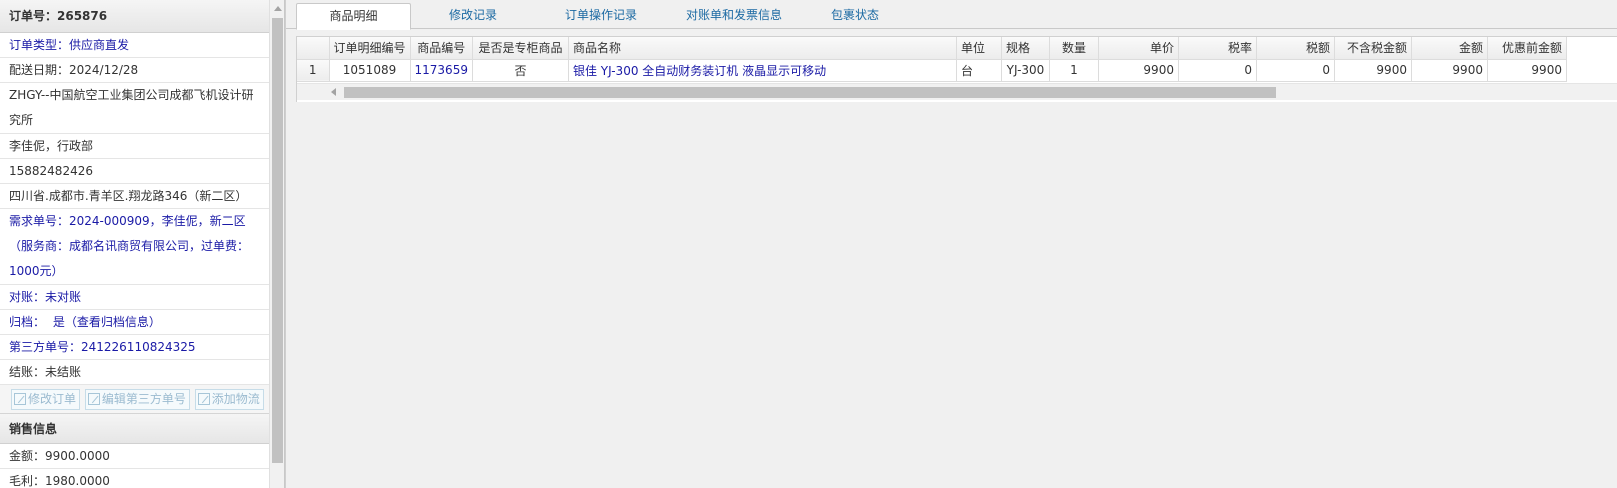 The image size is (1617, 488). Describe the element at coordinates (27, 322) in the screenshot. I see `archive-label: 归档：` at that location.